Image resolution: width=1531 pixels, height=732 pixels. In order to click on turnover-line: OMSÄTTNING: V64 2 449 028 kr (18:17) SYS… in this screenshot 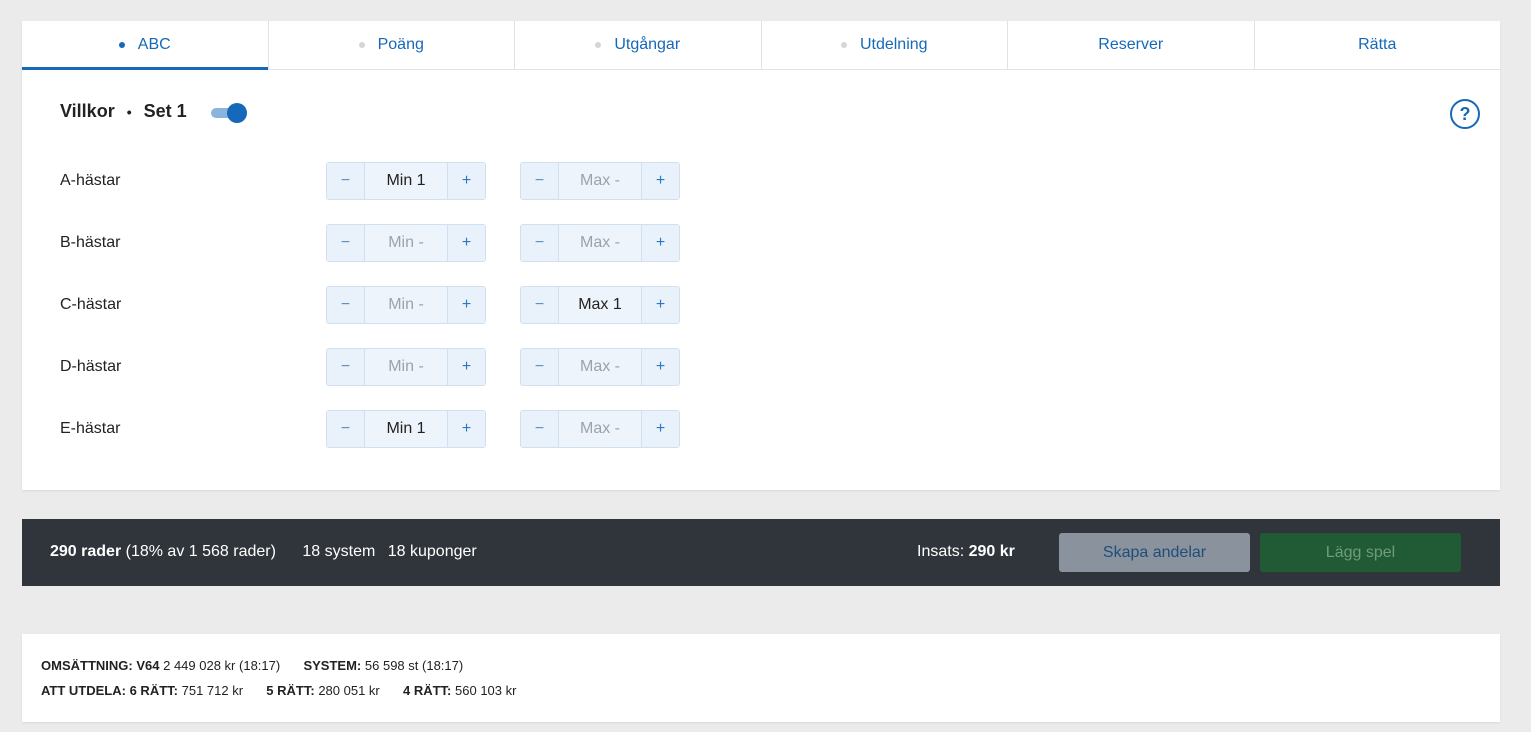, I will do `click(252, 665)`.